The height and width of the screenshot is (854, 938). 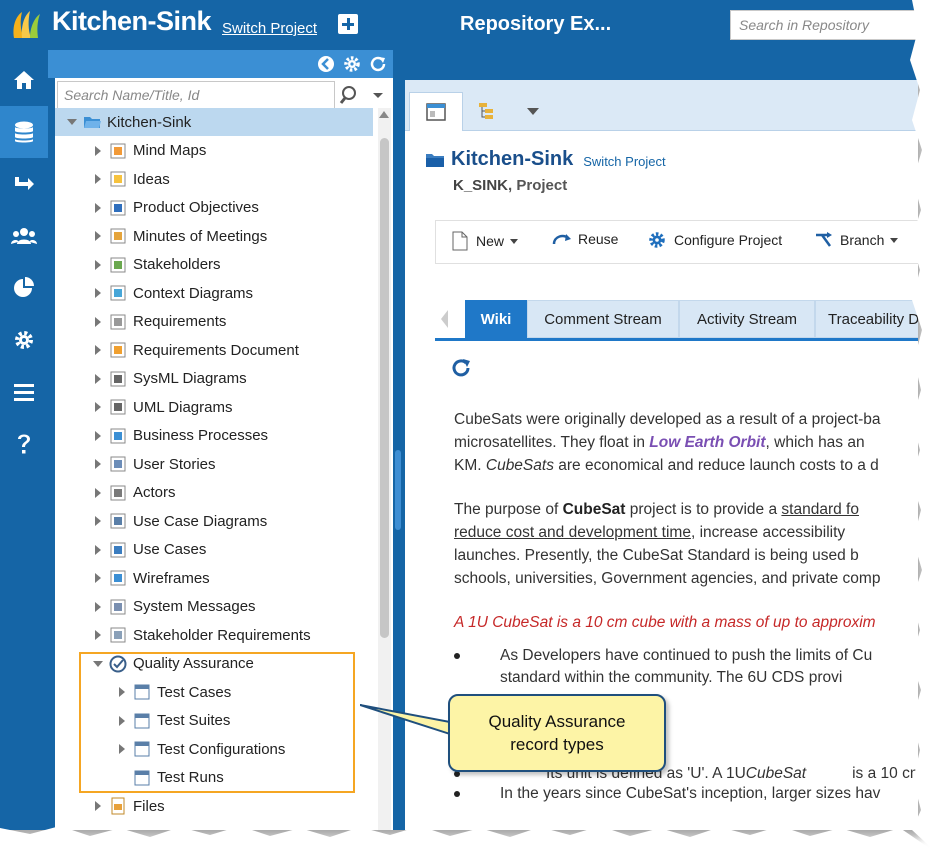 I want to click on pie-chart-icon, so click(x=24, y=288).